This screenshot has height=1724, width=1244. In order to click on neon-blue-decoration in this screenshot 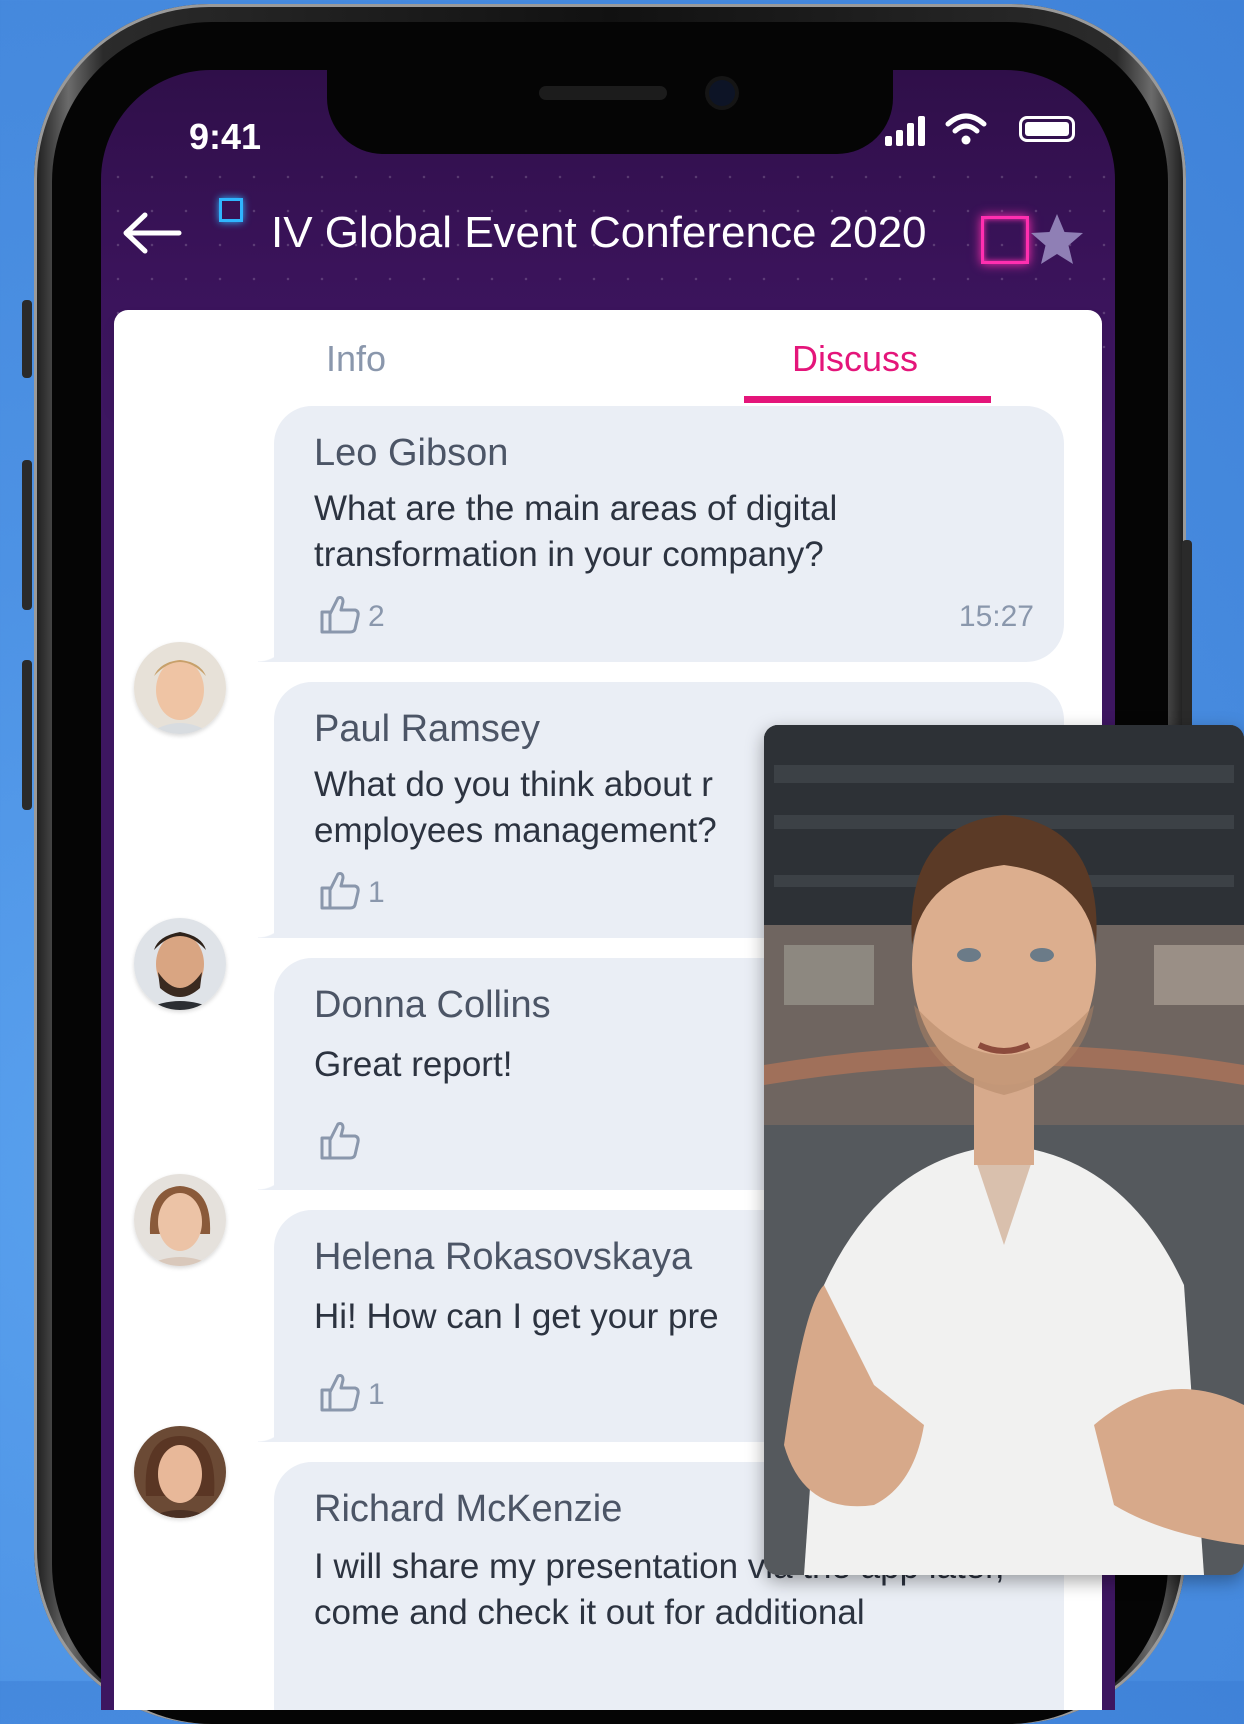, I will do `click(231, 210)`.